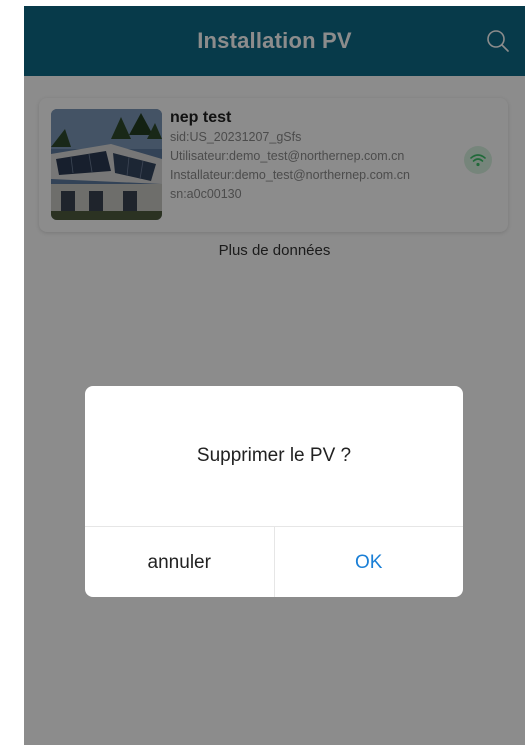  I want to click on dialog-message: Supprimer le PV ?, so click(274, 455).